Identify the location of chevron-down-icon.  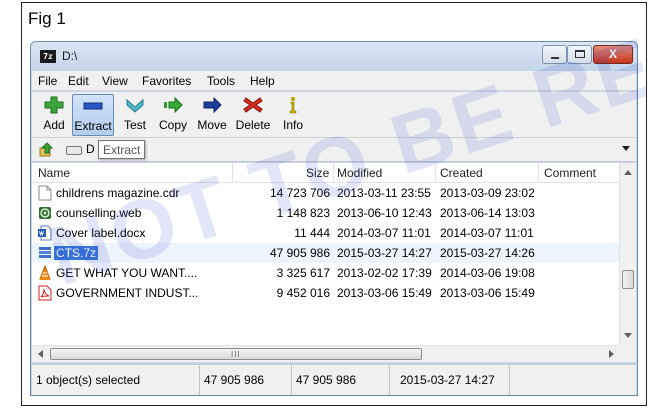
(626, 148).